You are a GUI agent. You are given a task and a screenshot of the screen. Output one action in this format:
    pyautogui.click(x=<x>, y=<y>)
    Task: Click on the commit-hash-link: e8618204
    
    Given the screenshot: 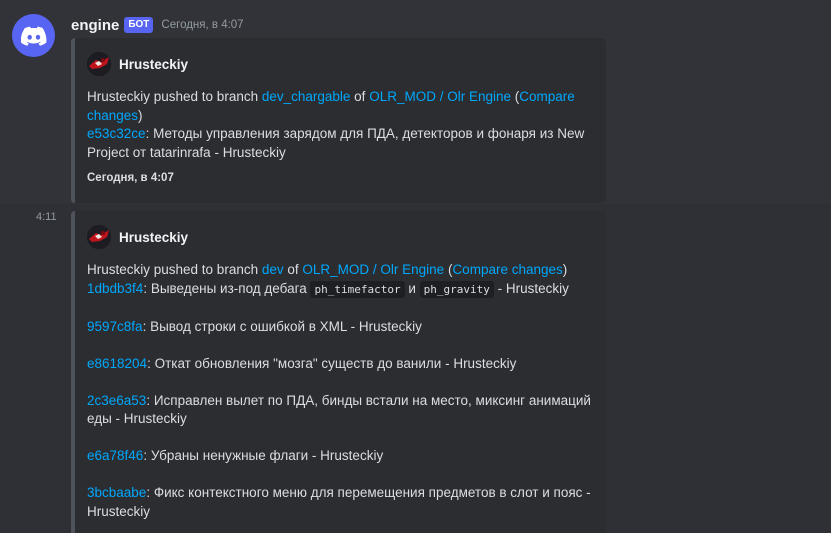 What is the action you would take?
    pyautogui.click(x=117, y=363)
    